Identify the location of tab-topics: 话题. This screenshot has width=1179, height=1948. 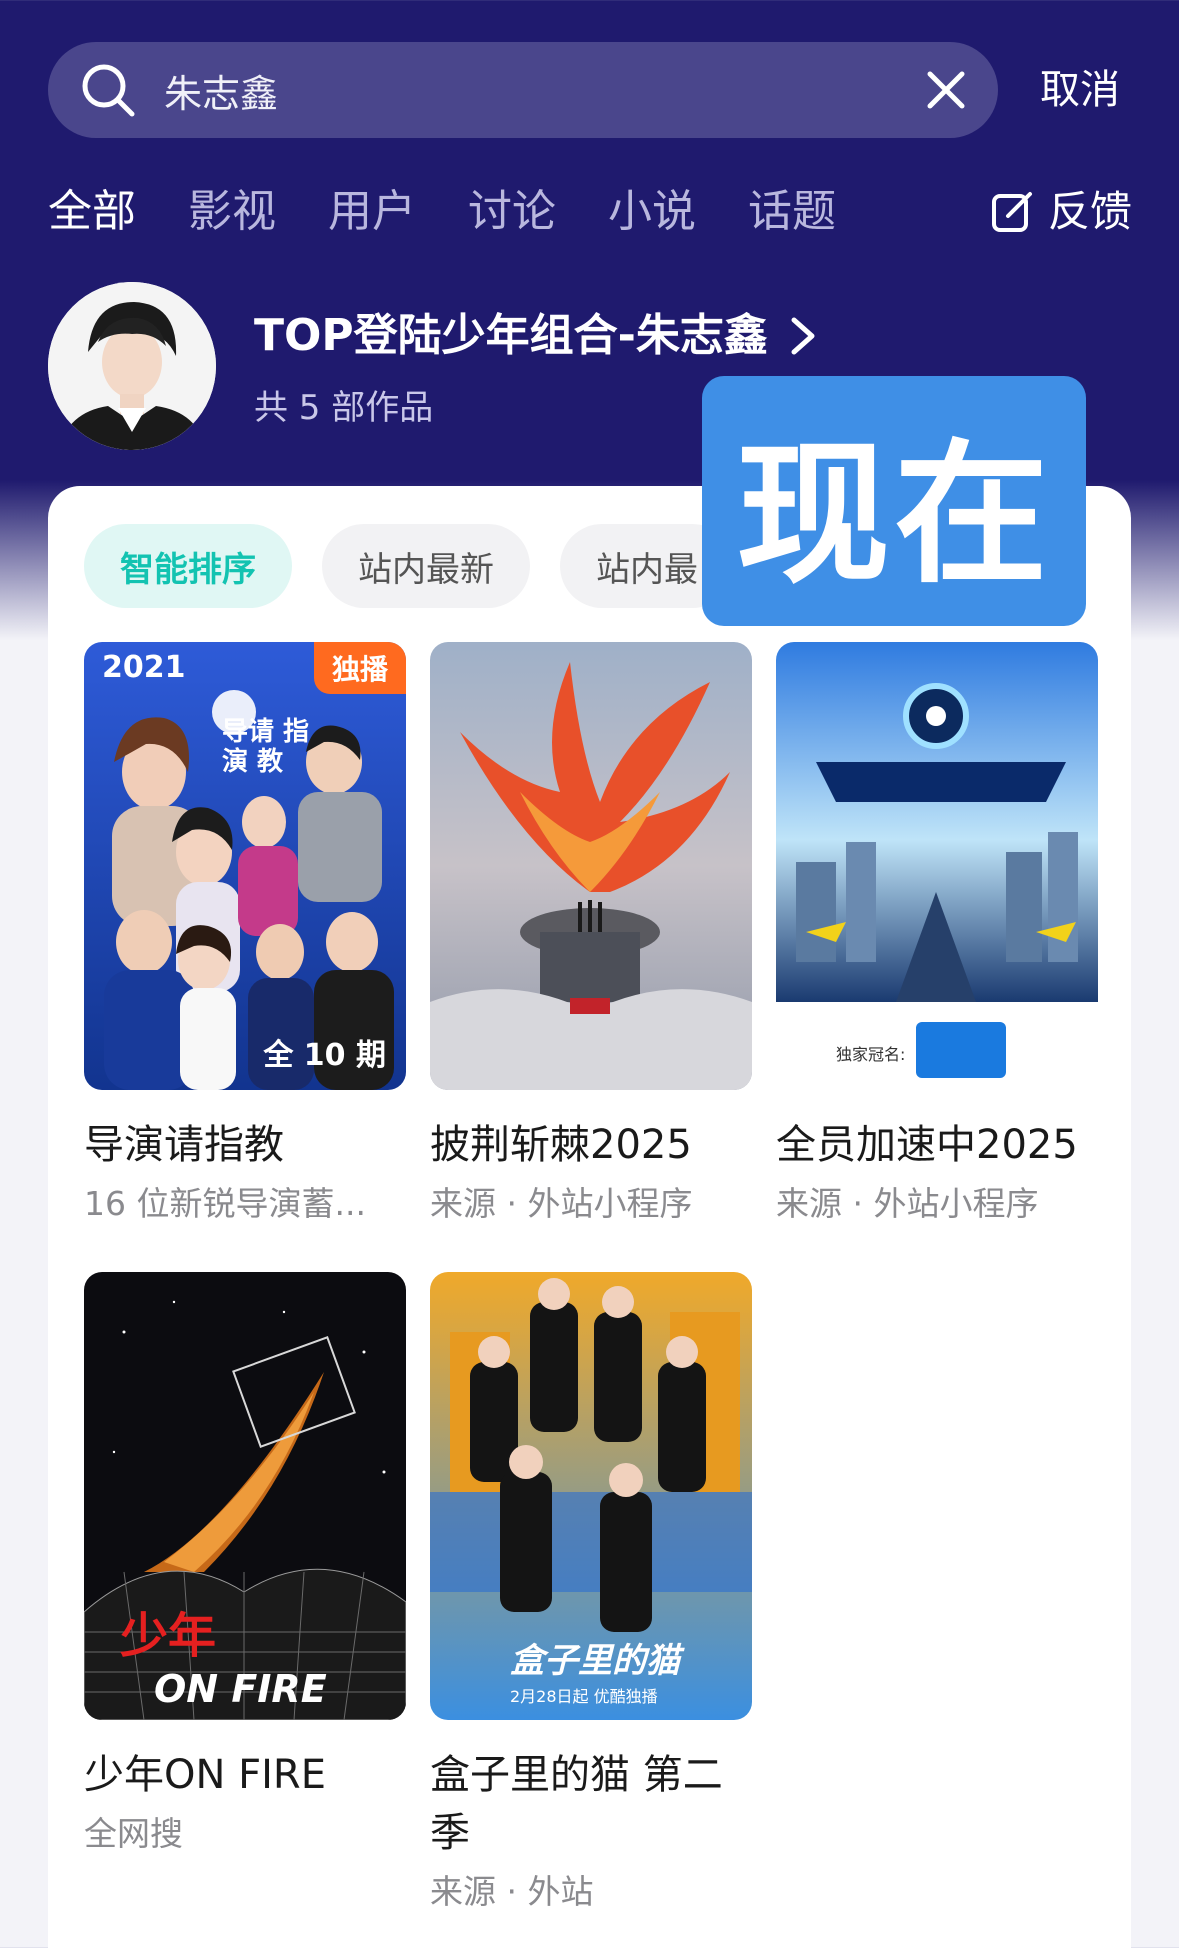
(792, 212).